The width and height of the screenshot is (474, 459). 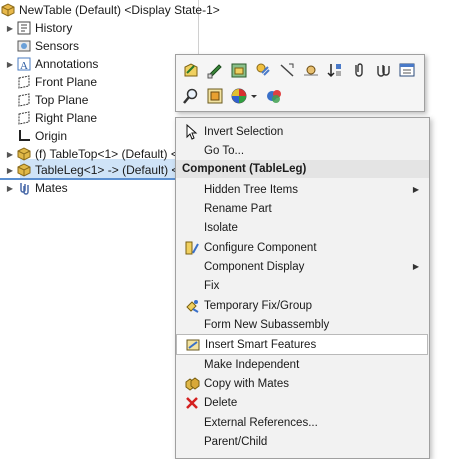 What do you see at coordinates (302, 227) in the screenshot?
I see `menu-item-isolate: Isolate` at bounding box center [302, 227].